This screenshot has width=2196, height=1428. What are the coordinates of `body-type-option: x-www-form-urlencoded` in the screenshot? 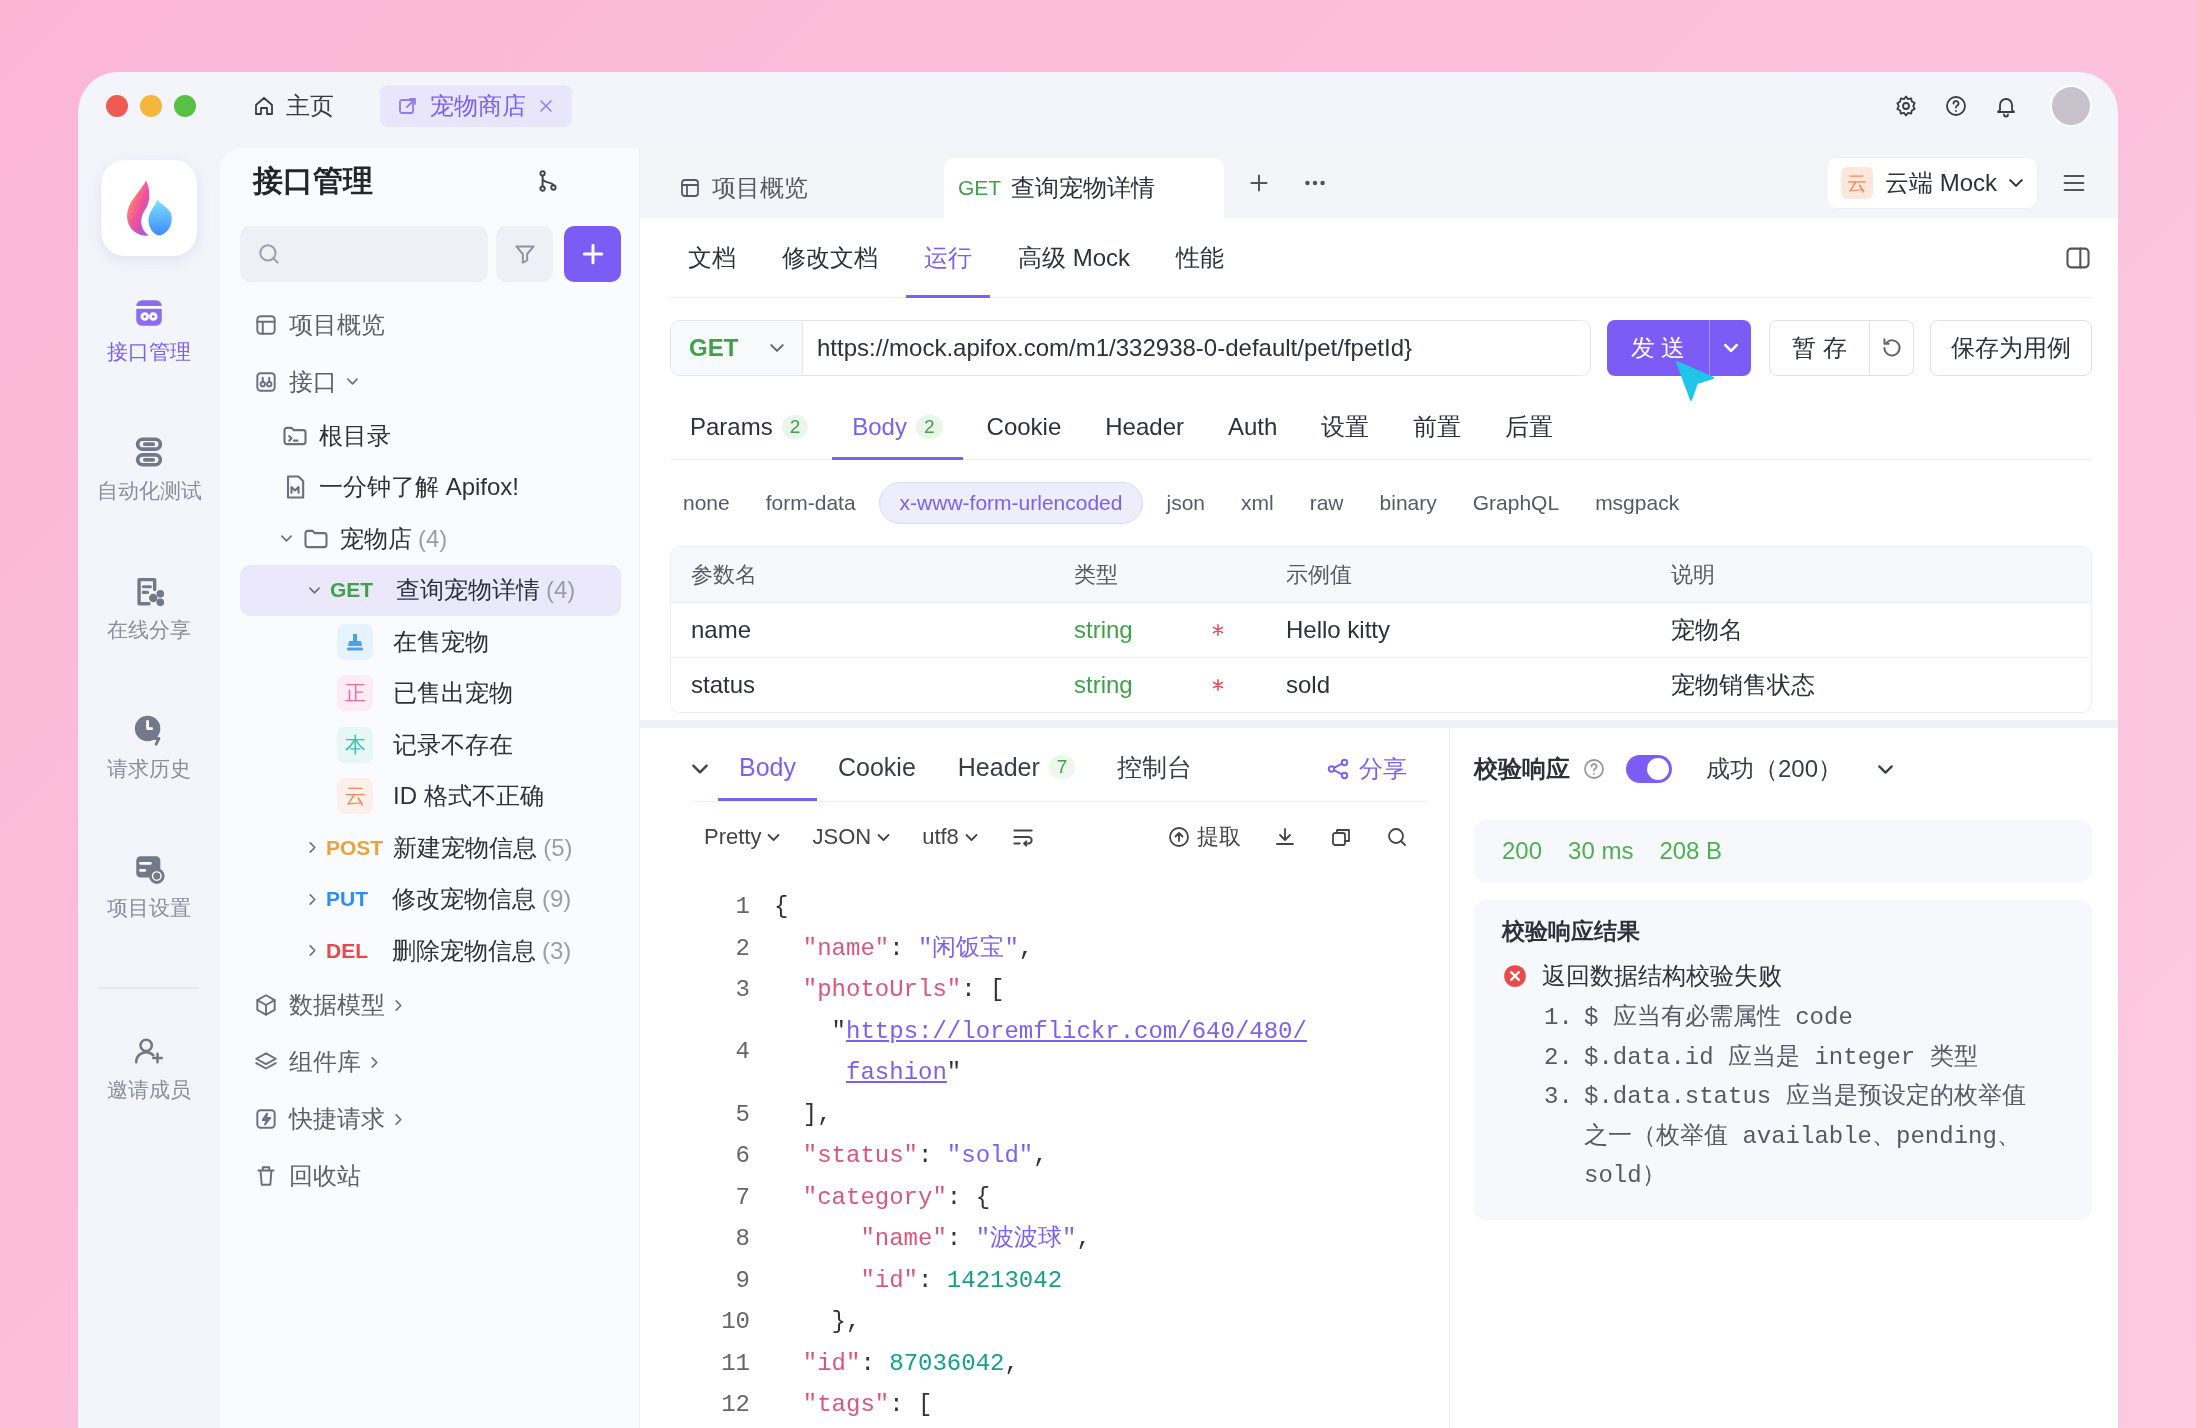 It's located at (1011, 503).